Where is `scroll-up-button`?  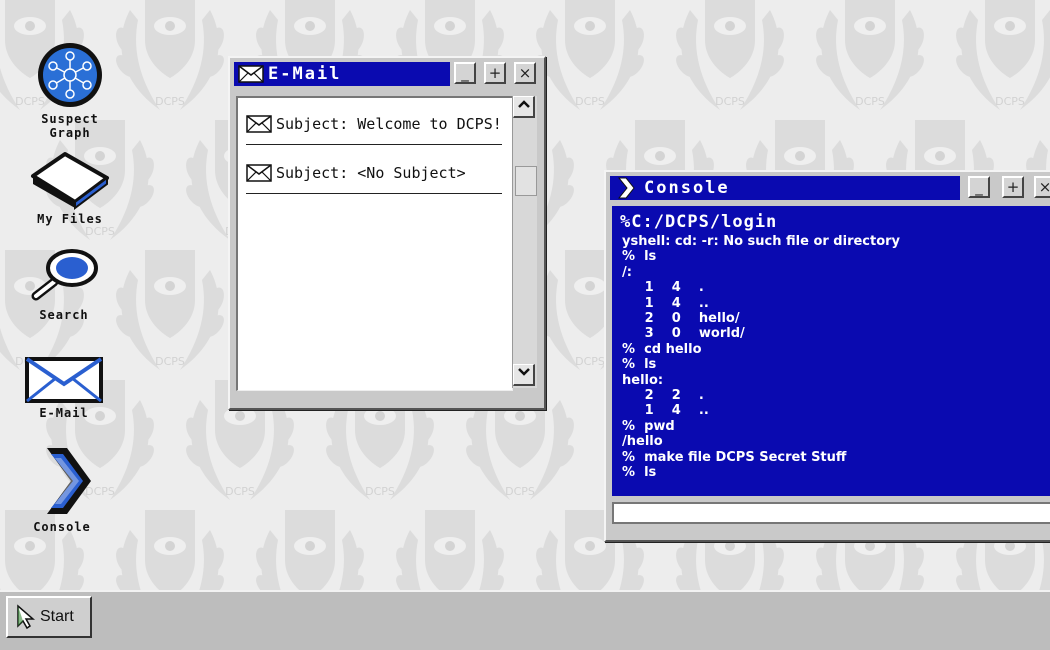
scroll-up-button is located at coordinates (524, 107).